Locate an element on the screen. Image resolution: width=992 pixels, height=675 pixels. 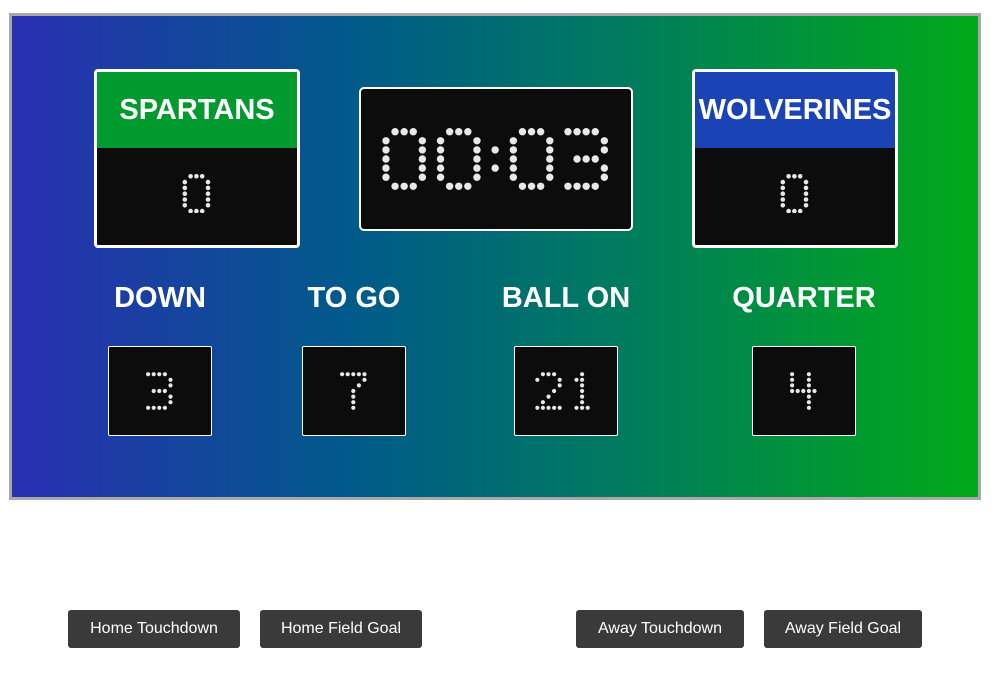
game-clock is located at coordinates (496, 159).